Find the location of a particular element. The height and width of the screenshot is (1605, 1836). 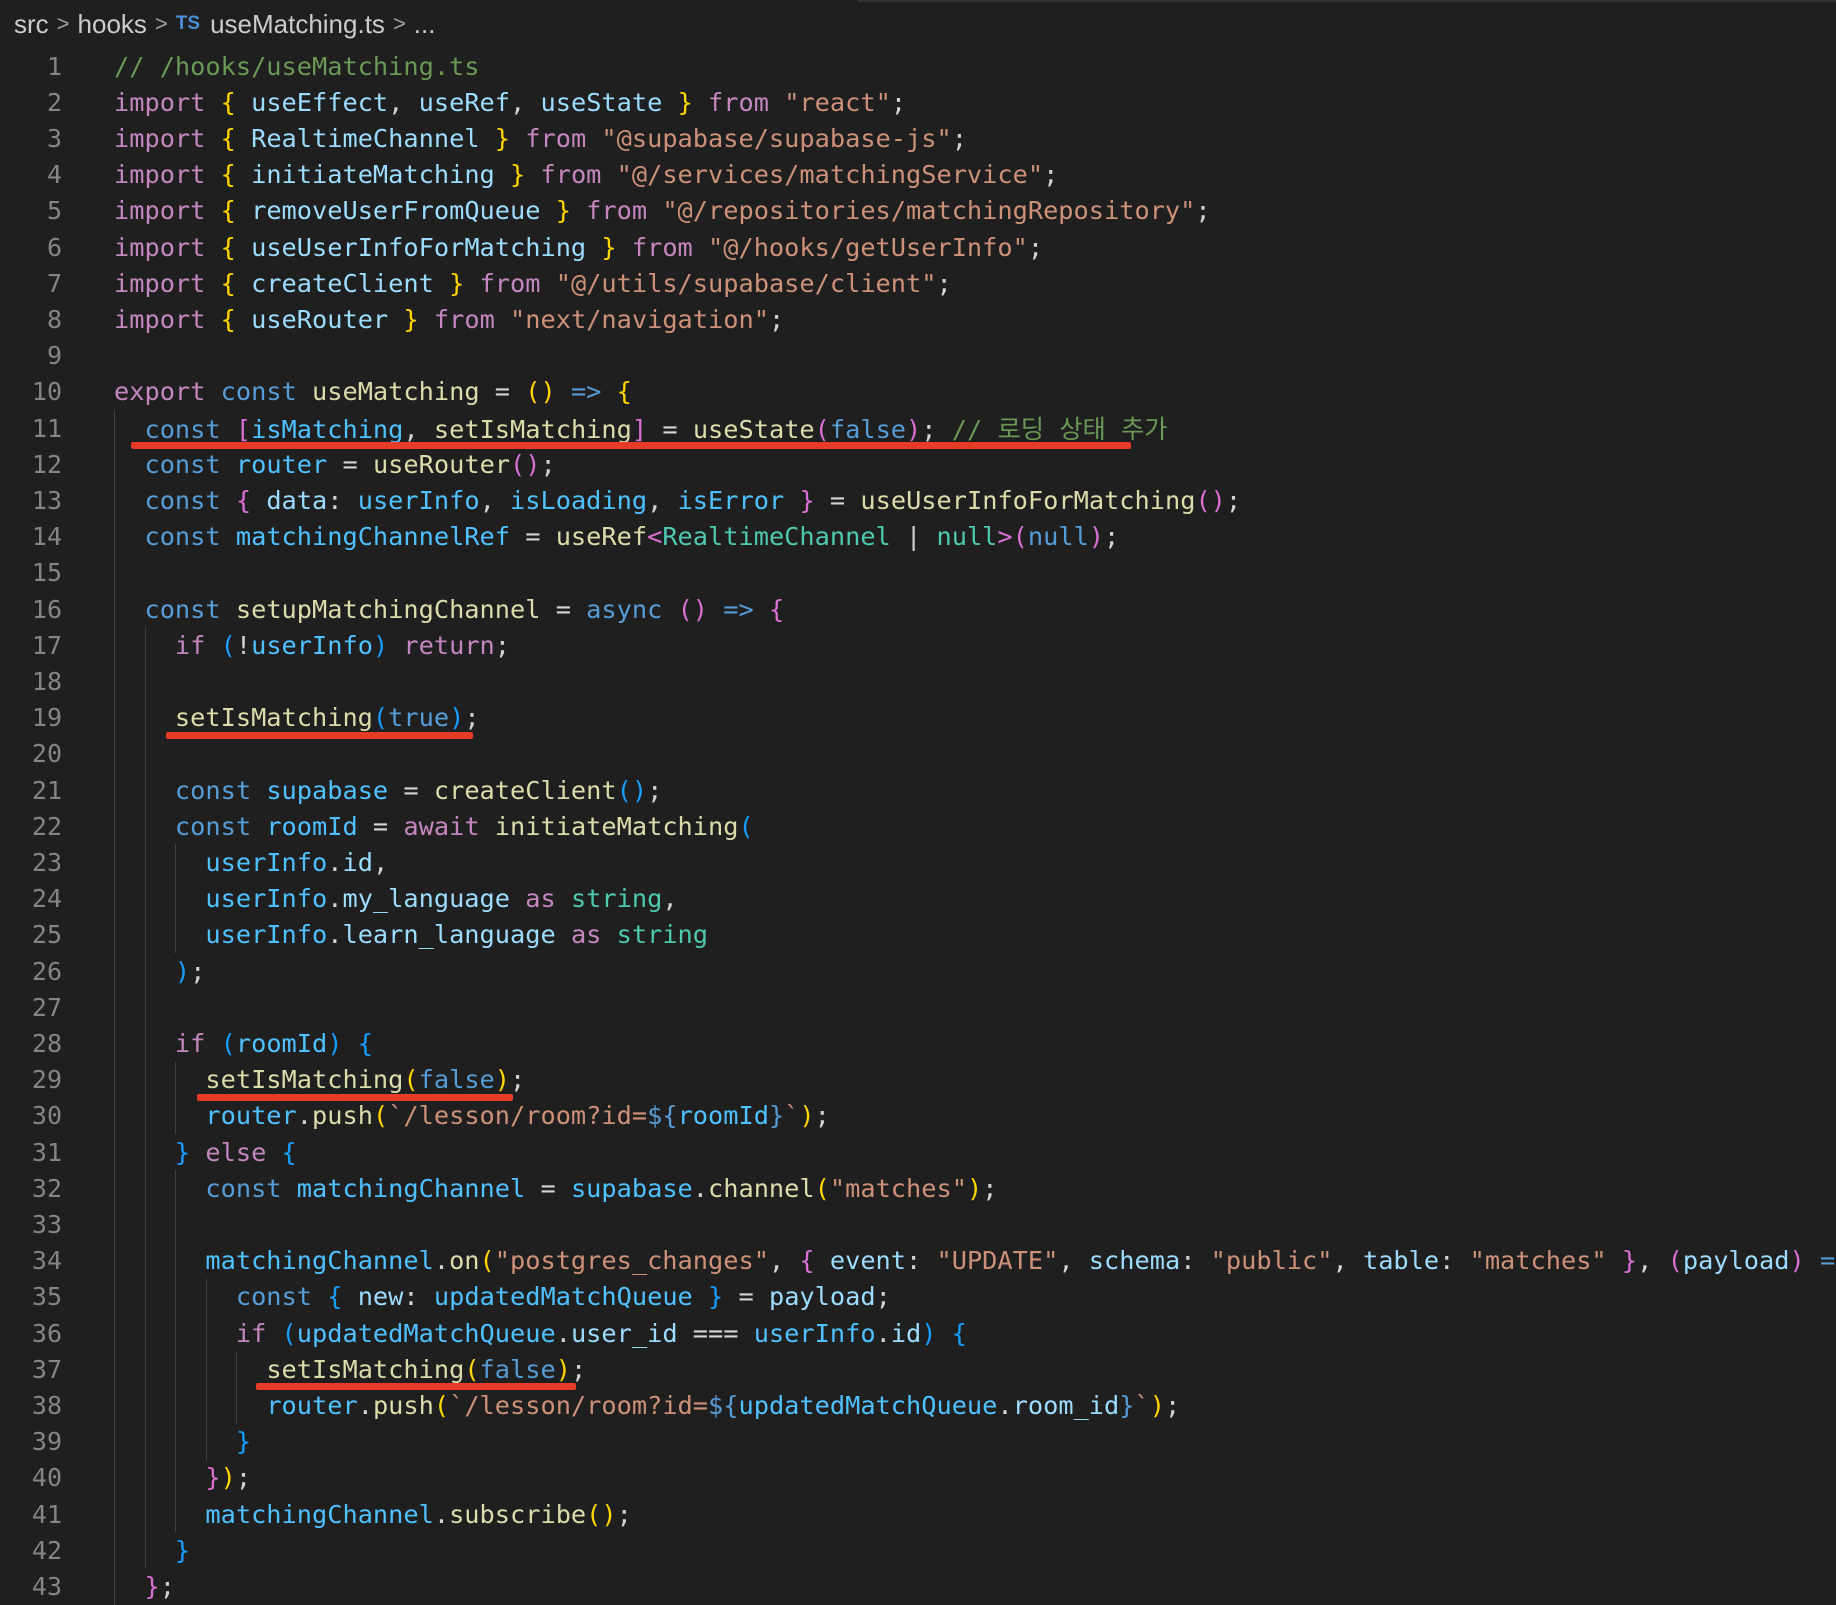

code-line: 24 userInfo.my_language as string, is located at coordinates (918, 899).